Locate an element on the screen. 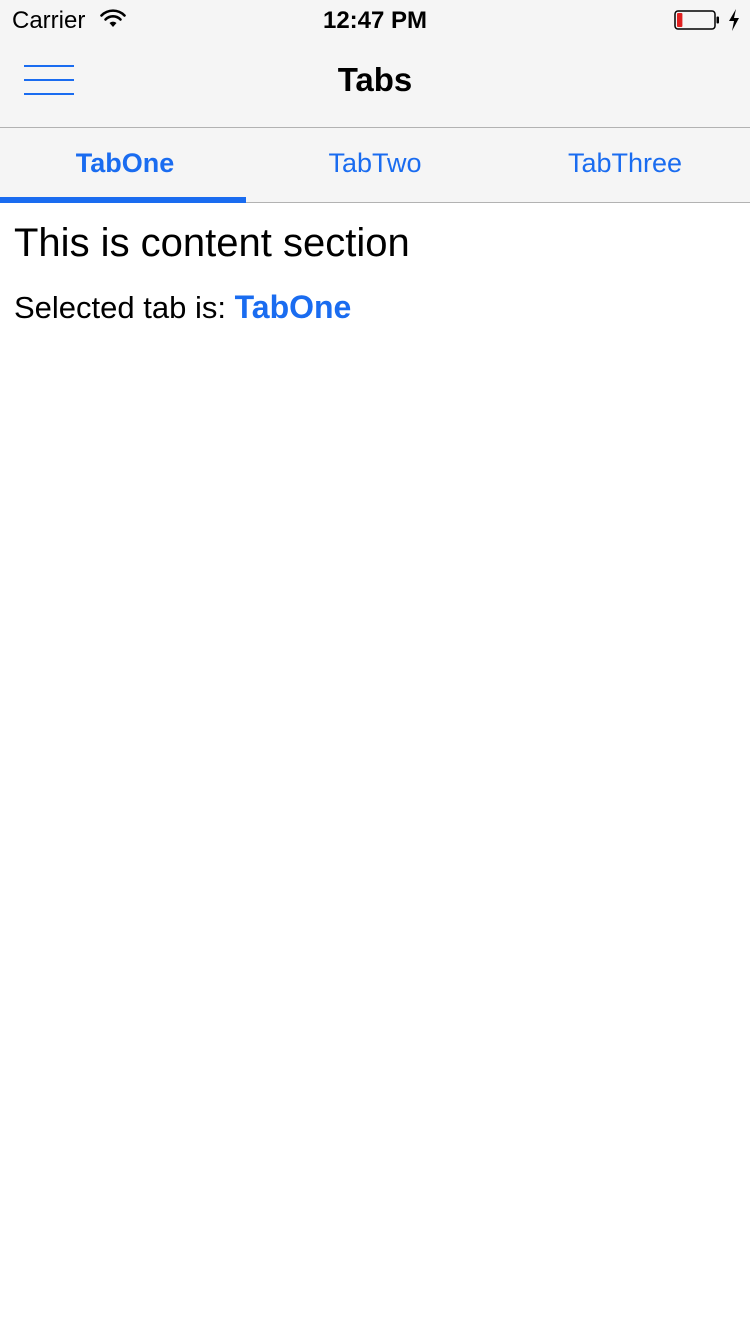 Image resolution: width=750 pixels, height=1334 pixels. tab-one: TabOne is located at coordinates (125, 165).